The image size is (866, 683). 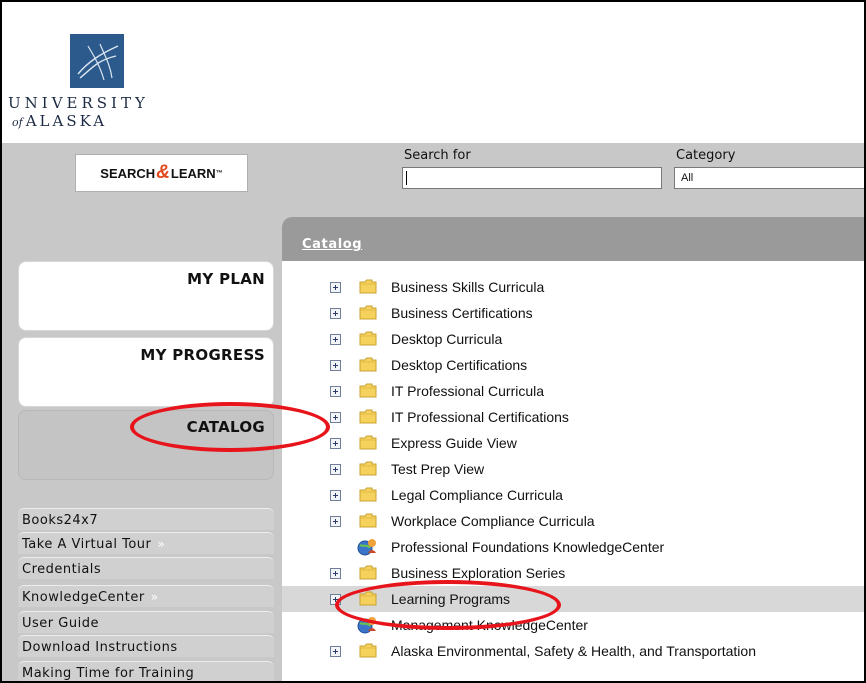 What do you see at coordinates (146, 646) in the screenshot?
I see `tool-link-download-instructions: Download Instructions` at bounding box center [146, 646].